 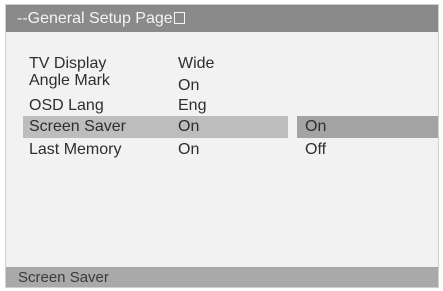 What do you see at coordinates (155, 82) in the screenshot?
I see `menu-item-angle-mark: Angle Mark On` at bounding box center [155, 82].